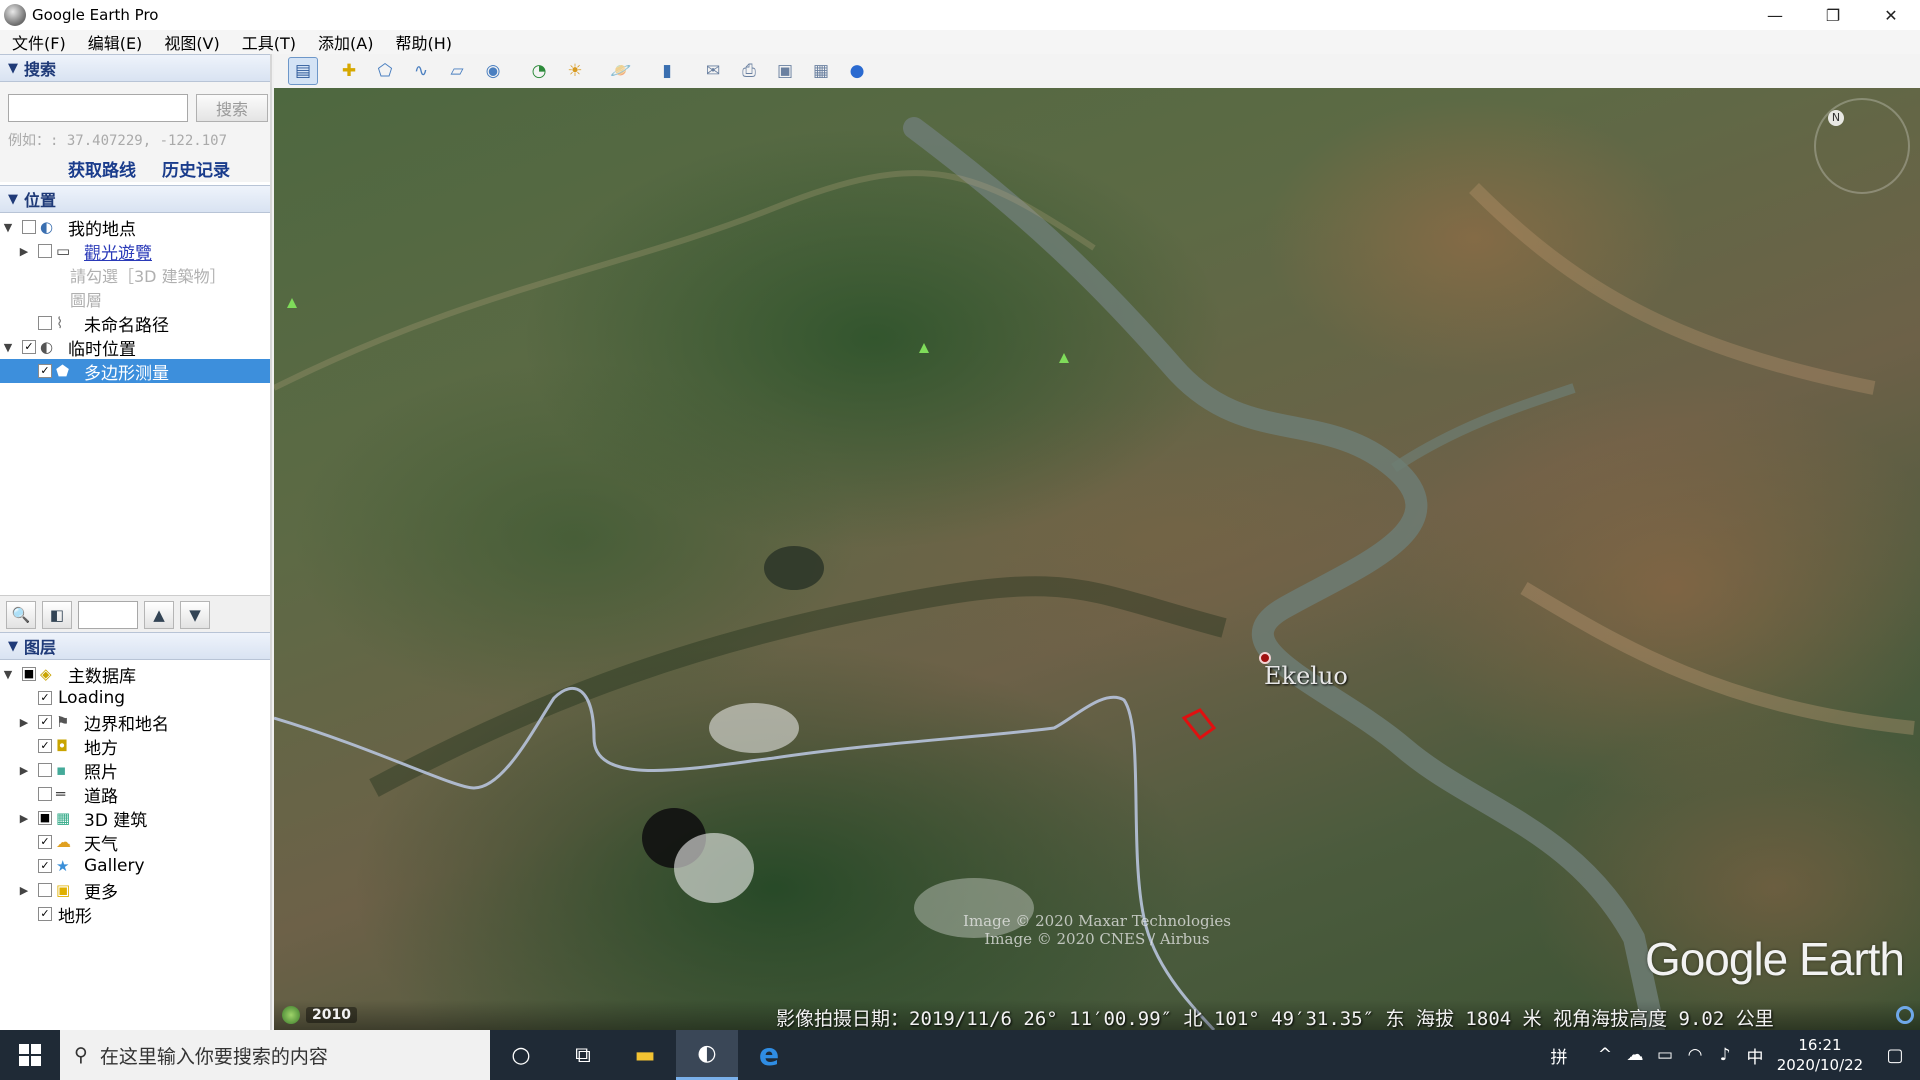  I want to click on battery-icon: ▭, so click(1665, 1055).